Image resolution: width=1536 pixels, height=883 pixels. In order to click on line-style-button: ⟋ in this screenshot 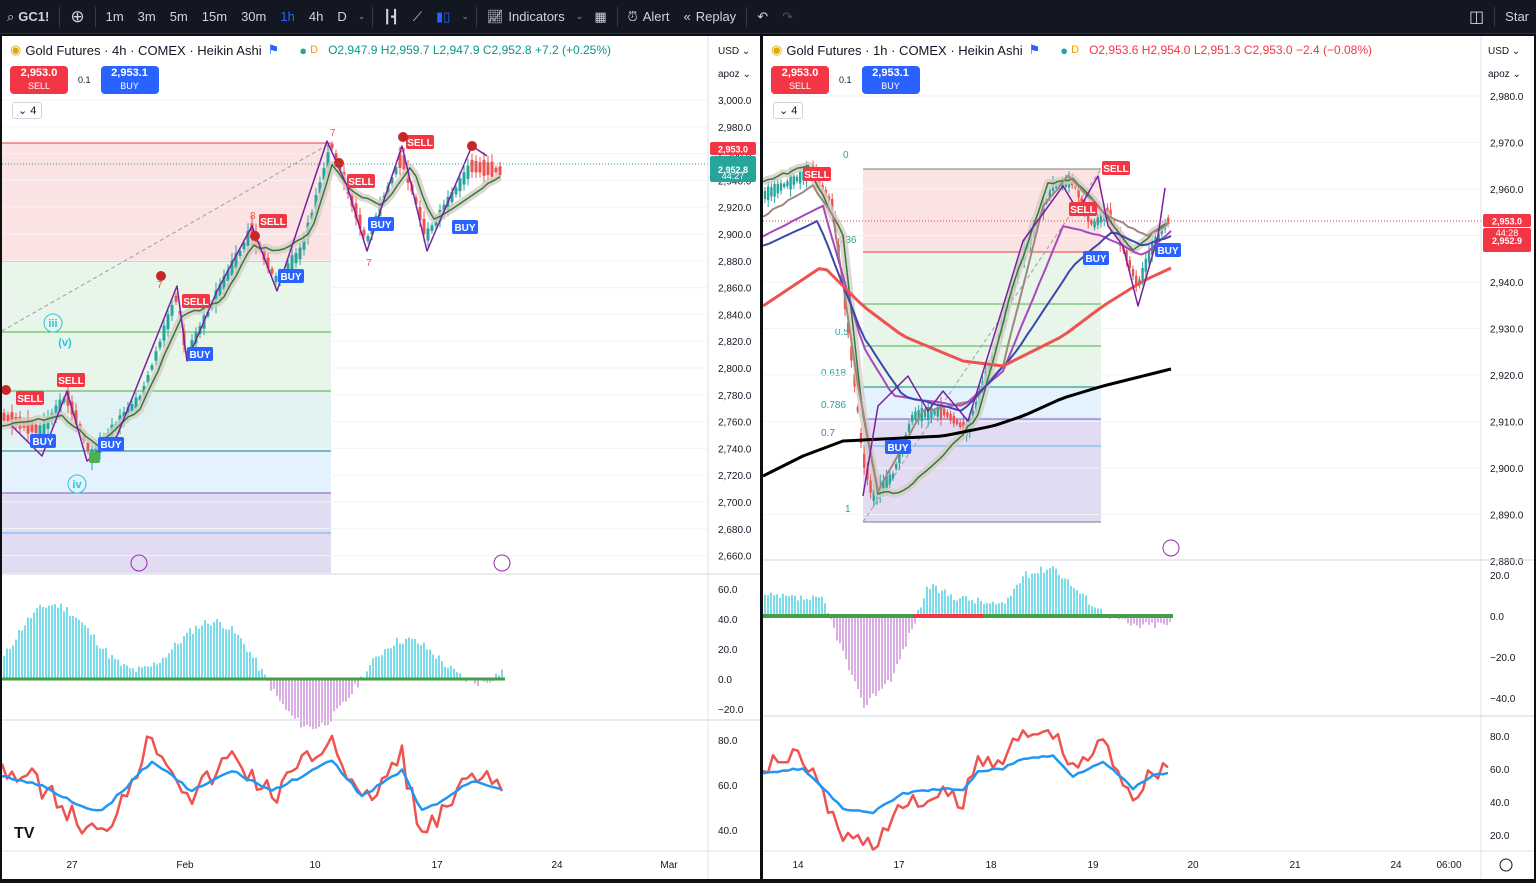, I will do `click(417, 16)`.